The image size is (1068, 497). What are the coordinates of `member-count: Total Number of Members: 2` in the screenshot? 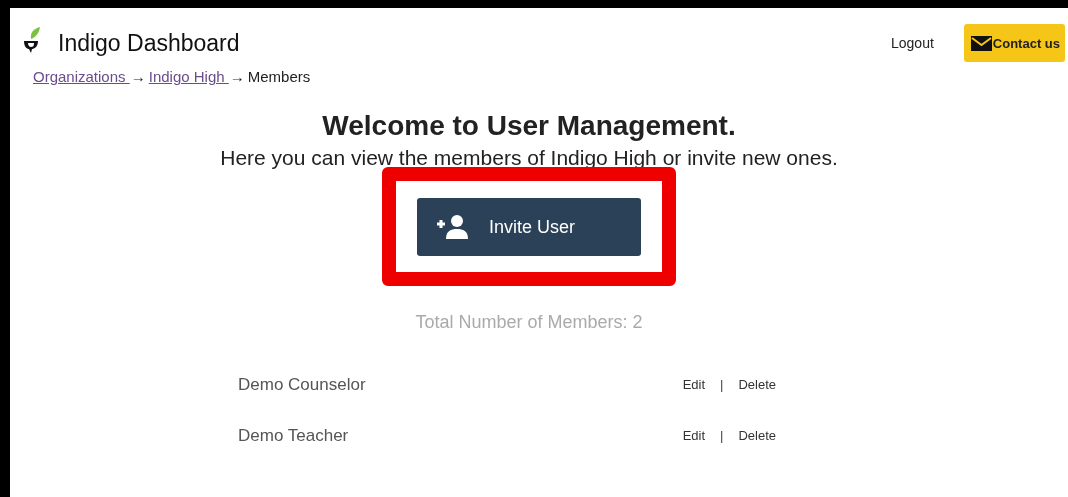 It's located at (529, 322).